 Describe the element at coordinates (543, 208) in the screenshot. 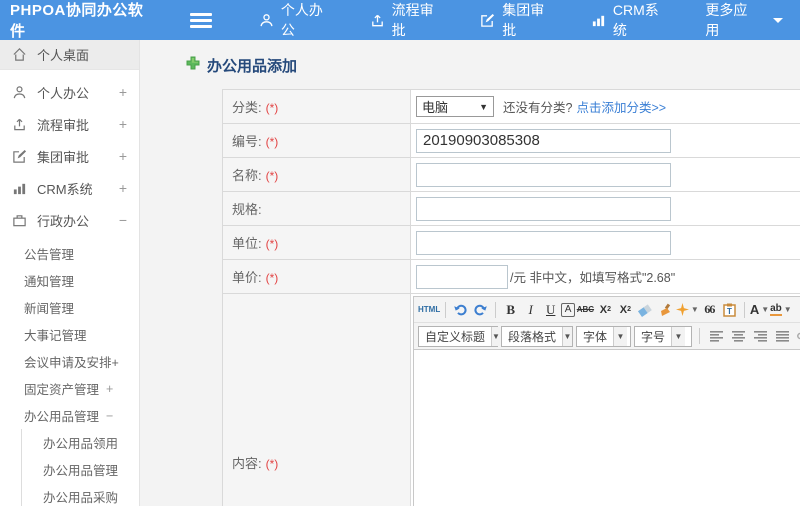

I see `spec-input` at that location.